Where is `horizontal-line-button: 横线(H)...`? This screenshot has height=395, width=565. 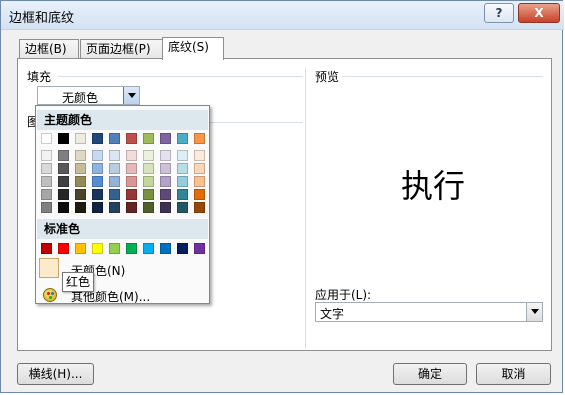
horizontal-line-button: 横线(H)... is located at coordinates (55, 374).